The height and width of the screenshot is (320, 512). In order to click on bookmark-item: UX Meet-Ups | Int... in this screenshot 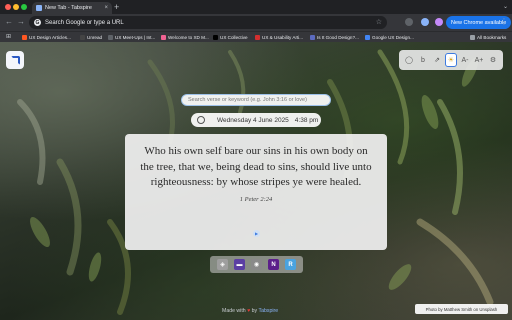, I will do `click(131, 37)`.